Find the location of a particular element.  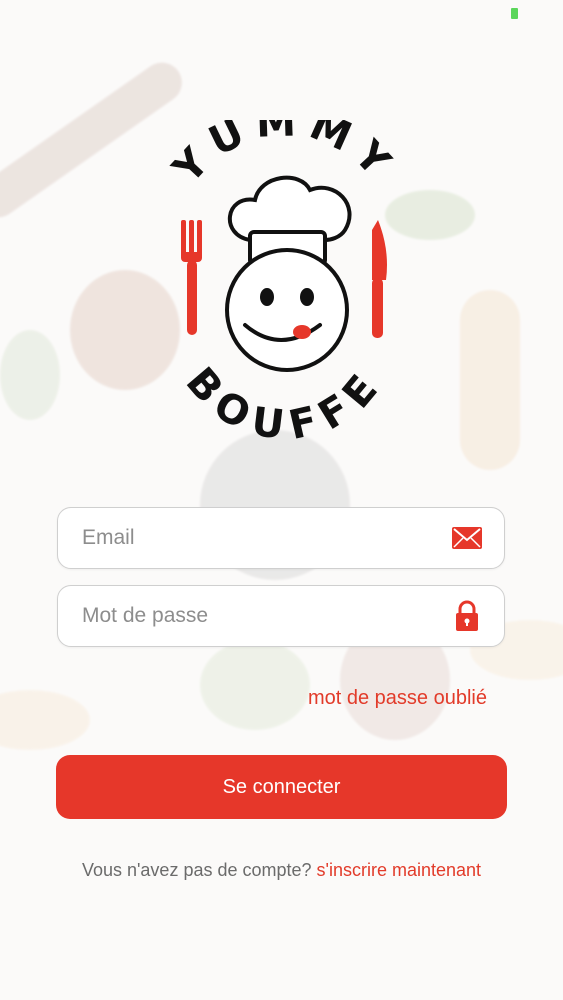

forgot-password-link: mot de passe oublié is located at coordinates (397, 698).